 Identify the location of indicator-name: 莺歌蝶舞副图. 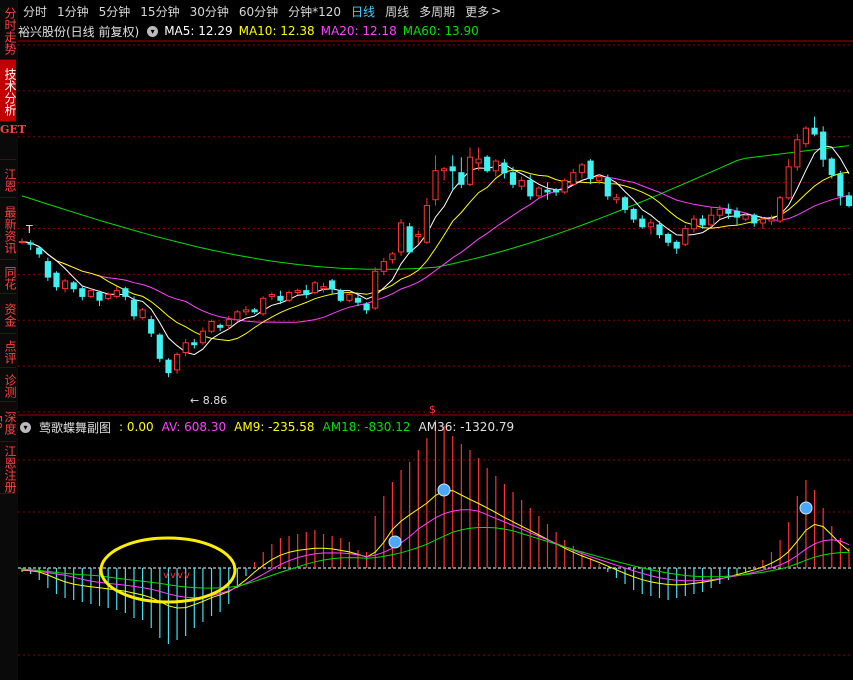
(75, 427).